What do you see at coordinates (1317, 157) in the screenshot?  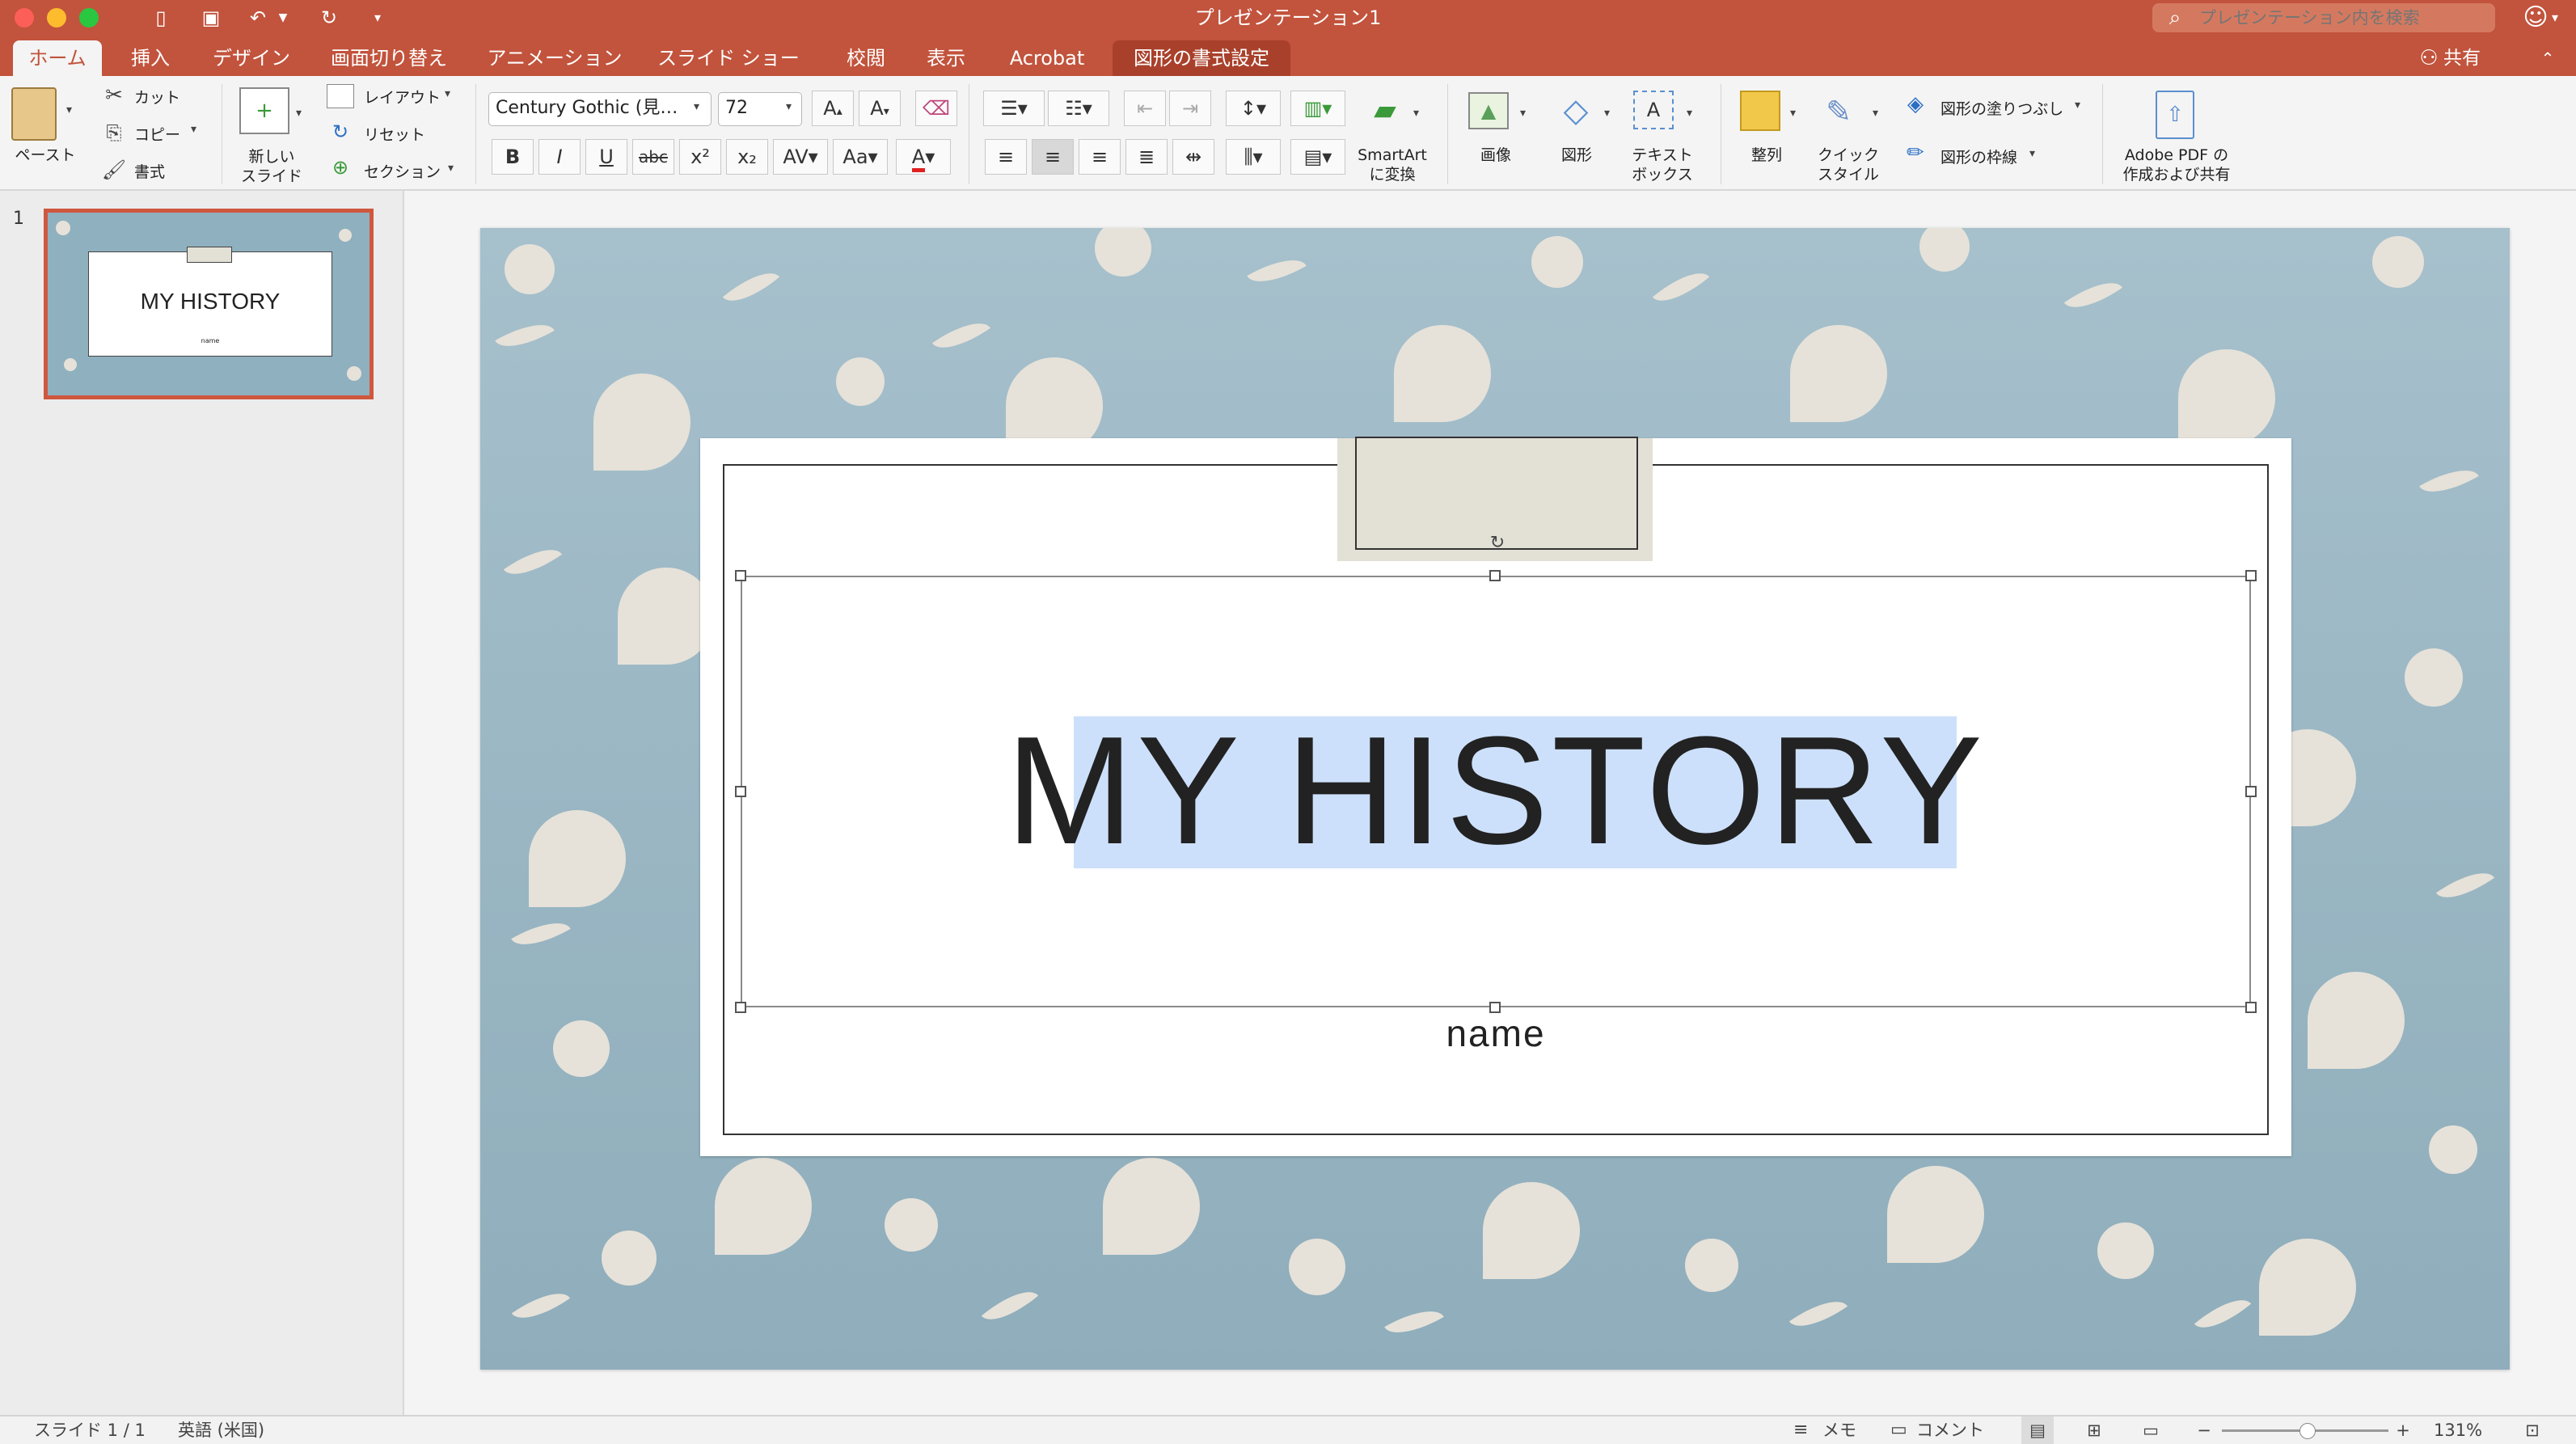 I see `align-text-button: ▤▾` at bounding box center [1317, 157].